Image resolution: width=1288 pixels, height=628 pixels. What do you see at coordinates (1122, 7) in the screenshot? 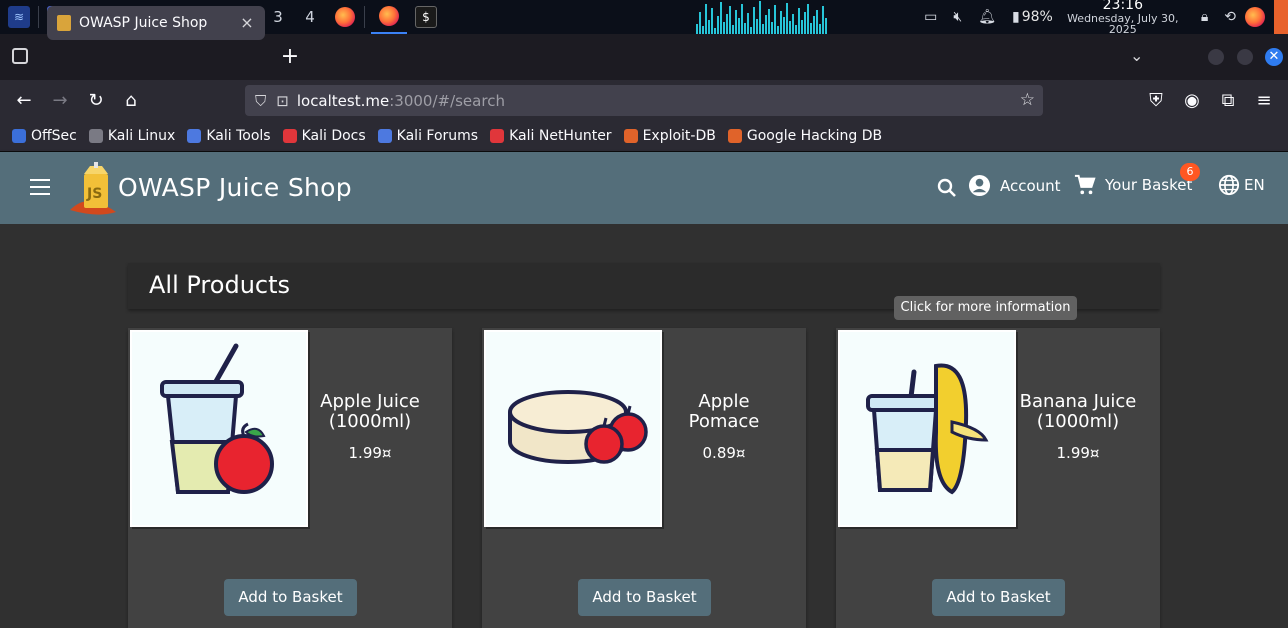
I see `clock-time: 23:16` at bounding box center [1122, 7].